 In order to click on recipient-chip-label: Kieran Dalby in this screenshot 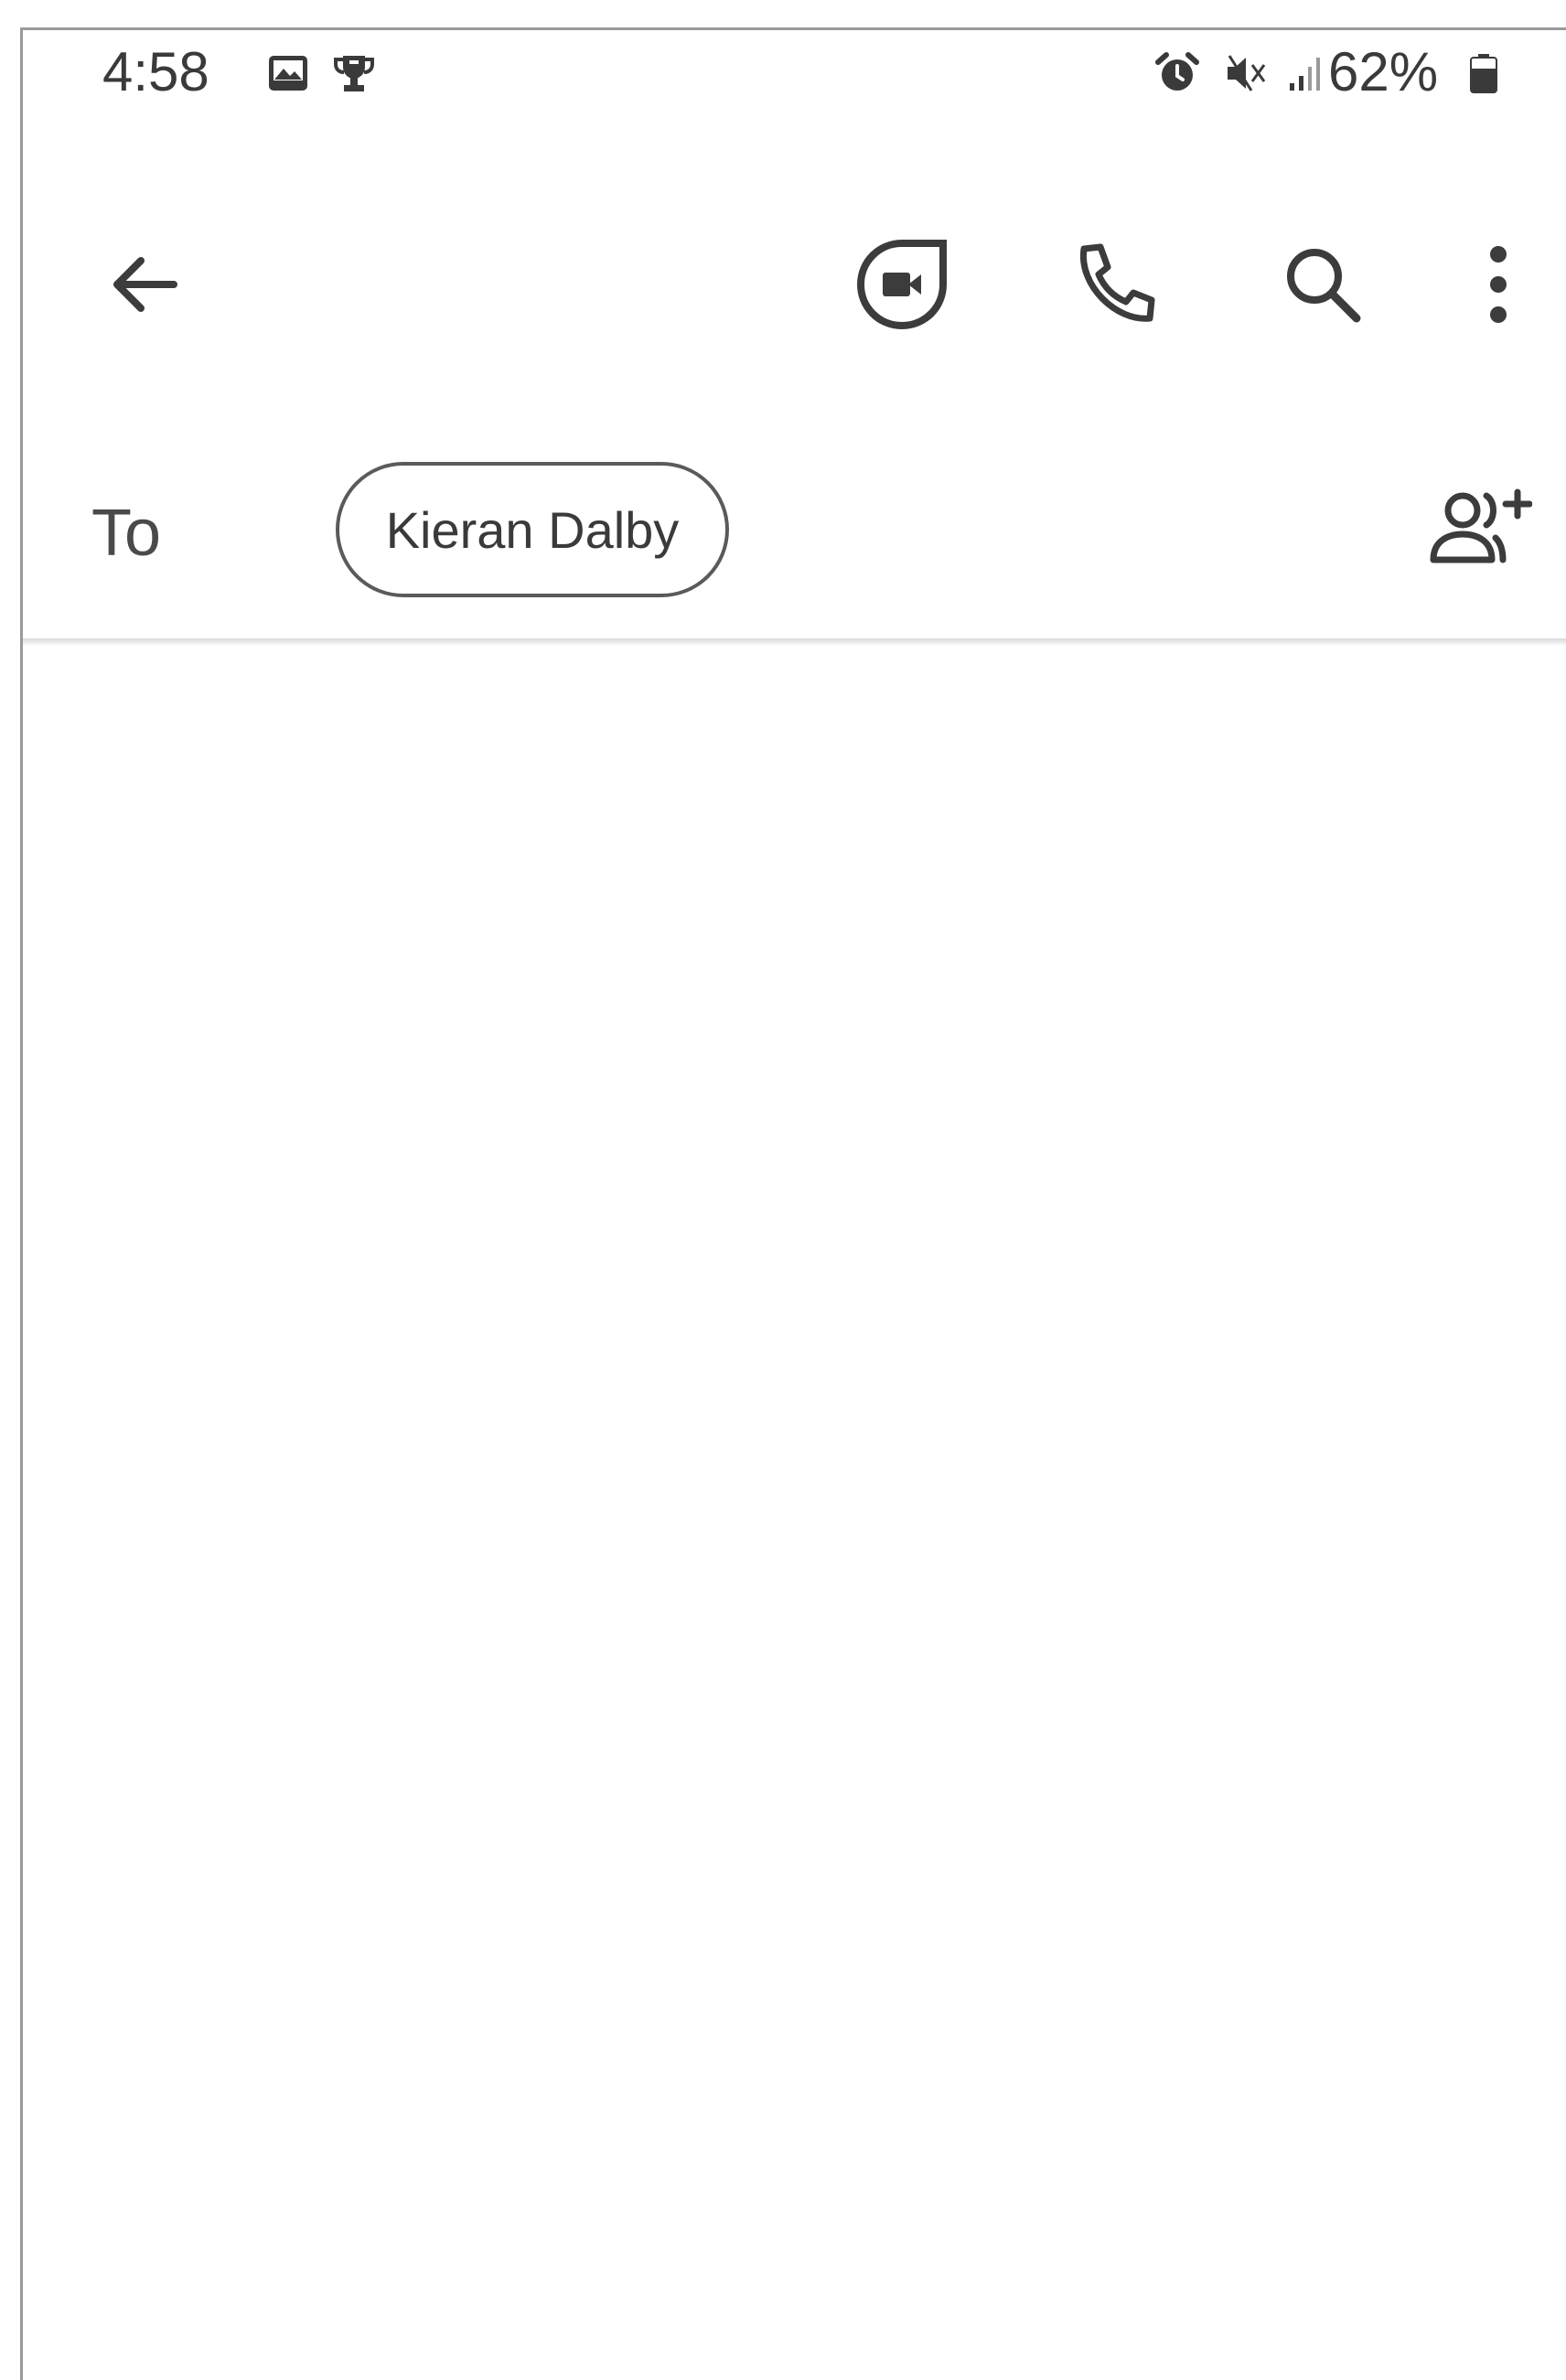, I will do `click(532, 529)`.